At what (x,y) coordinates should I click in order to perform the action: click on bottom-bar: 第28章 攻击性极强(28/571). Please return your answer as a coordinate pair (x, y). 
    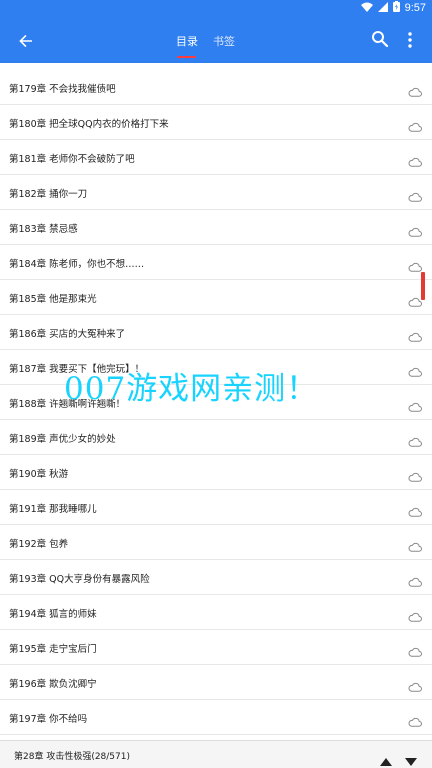
    Looking at the image, I should click on (216, 754).